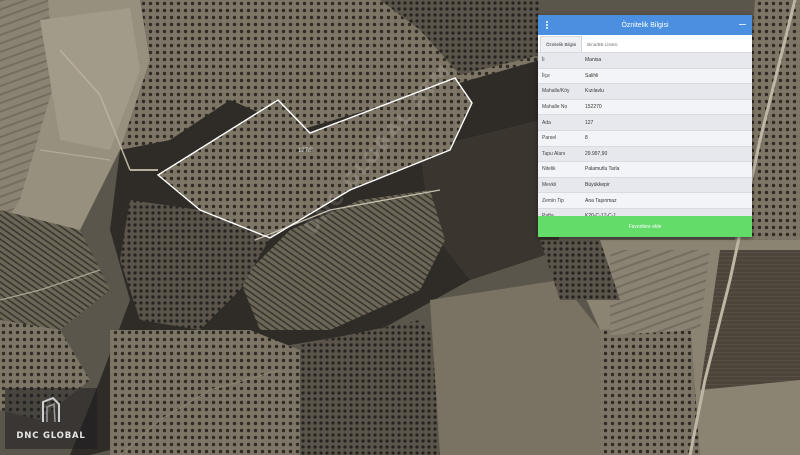 This screenshot has height=455, width=800. I want to click on add-to-favorites-button: Favorilere ekle, so click(645, 226).